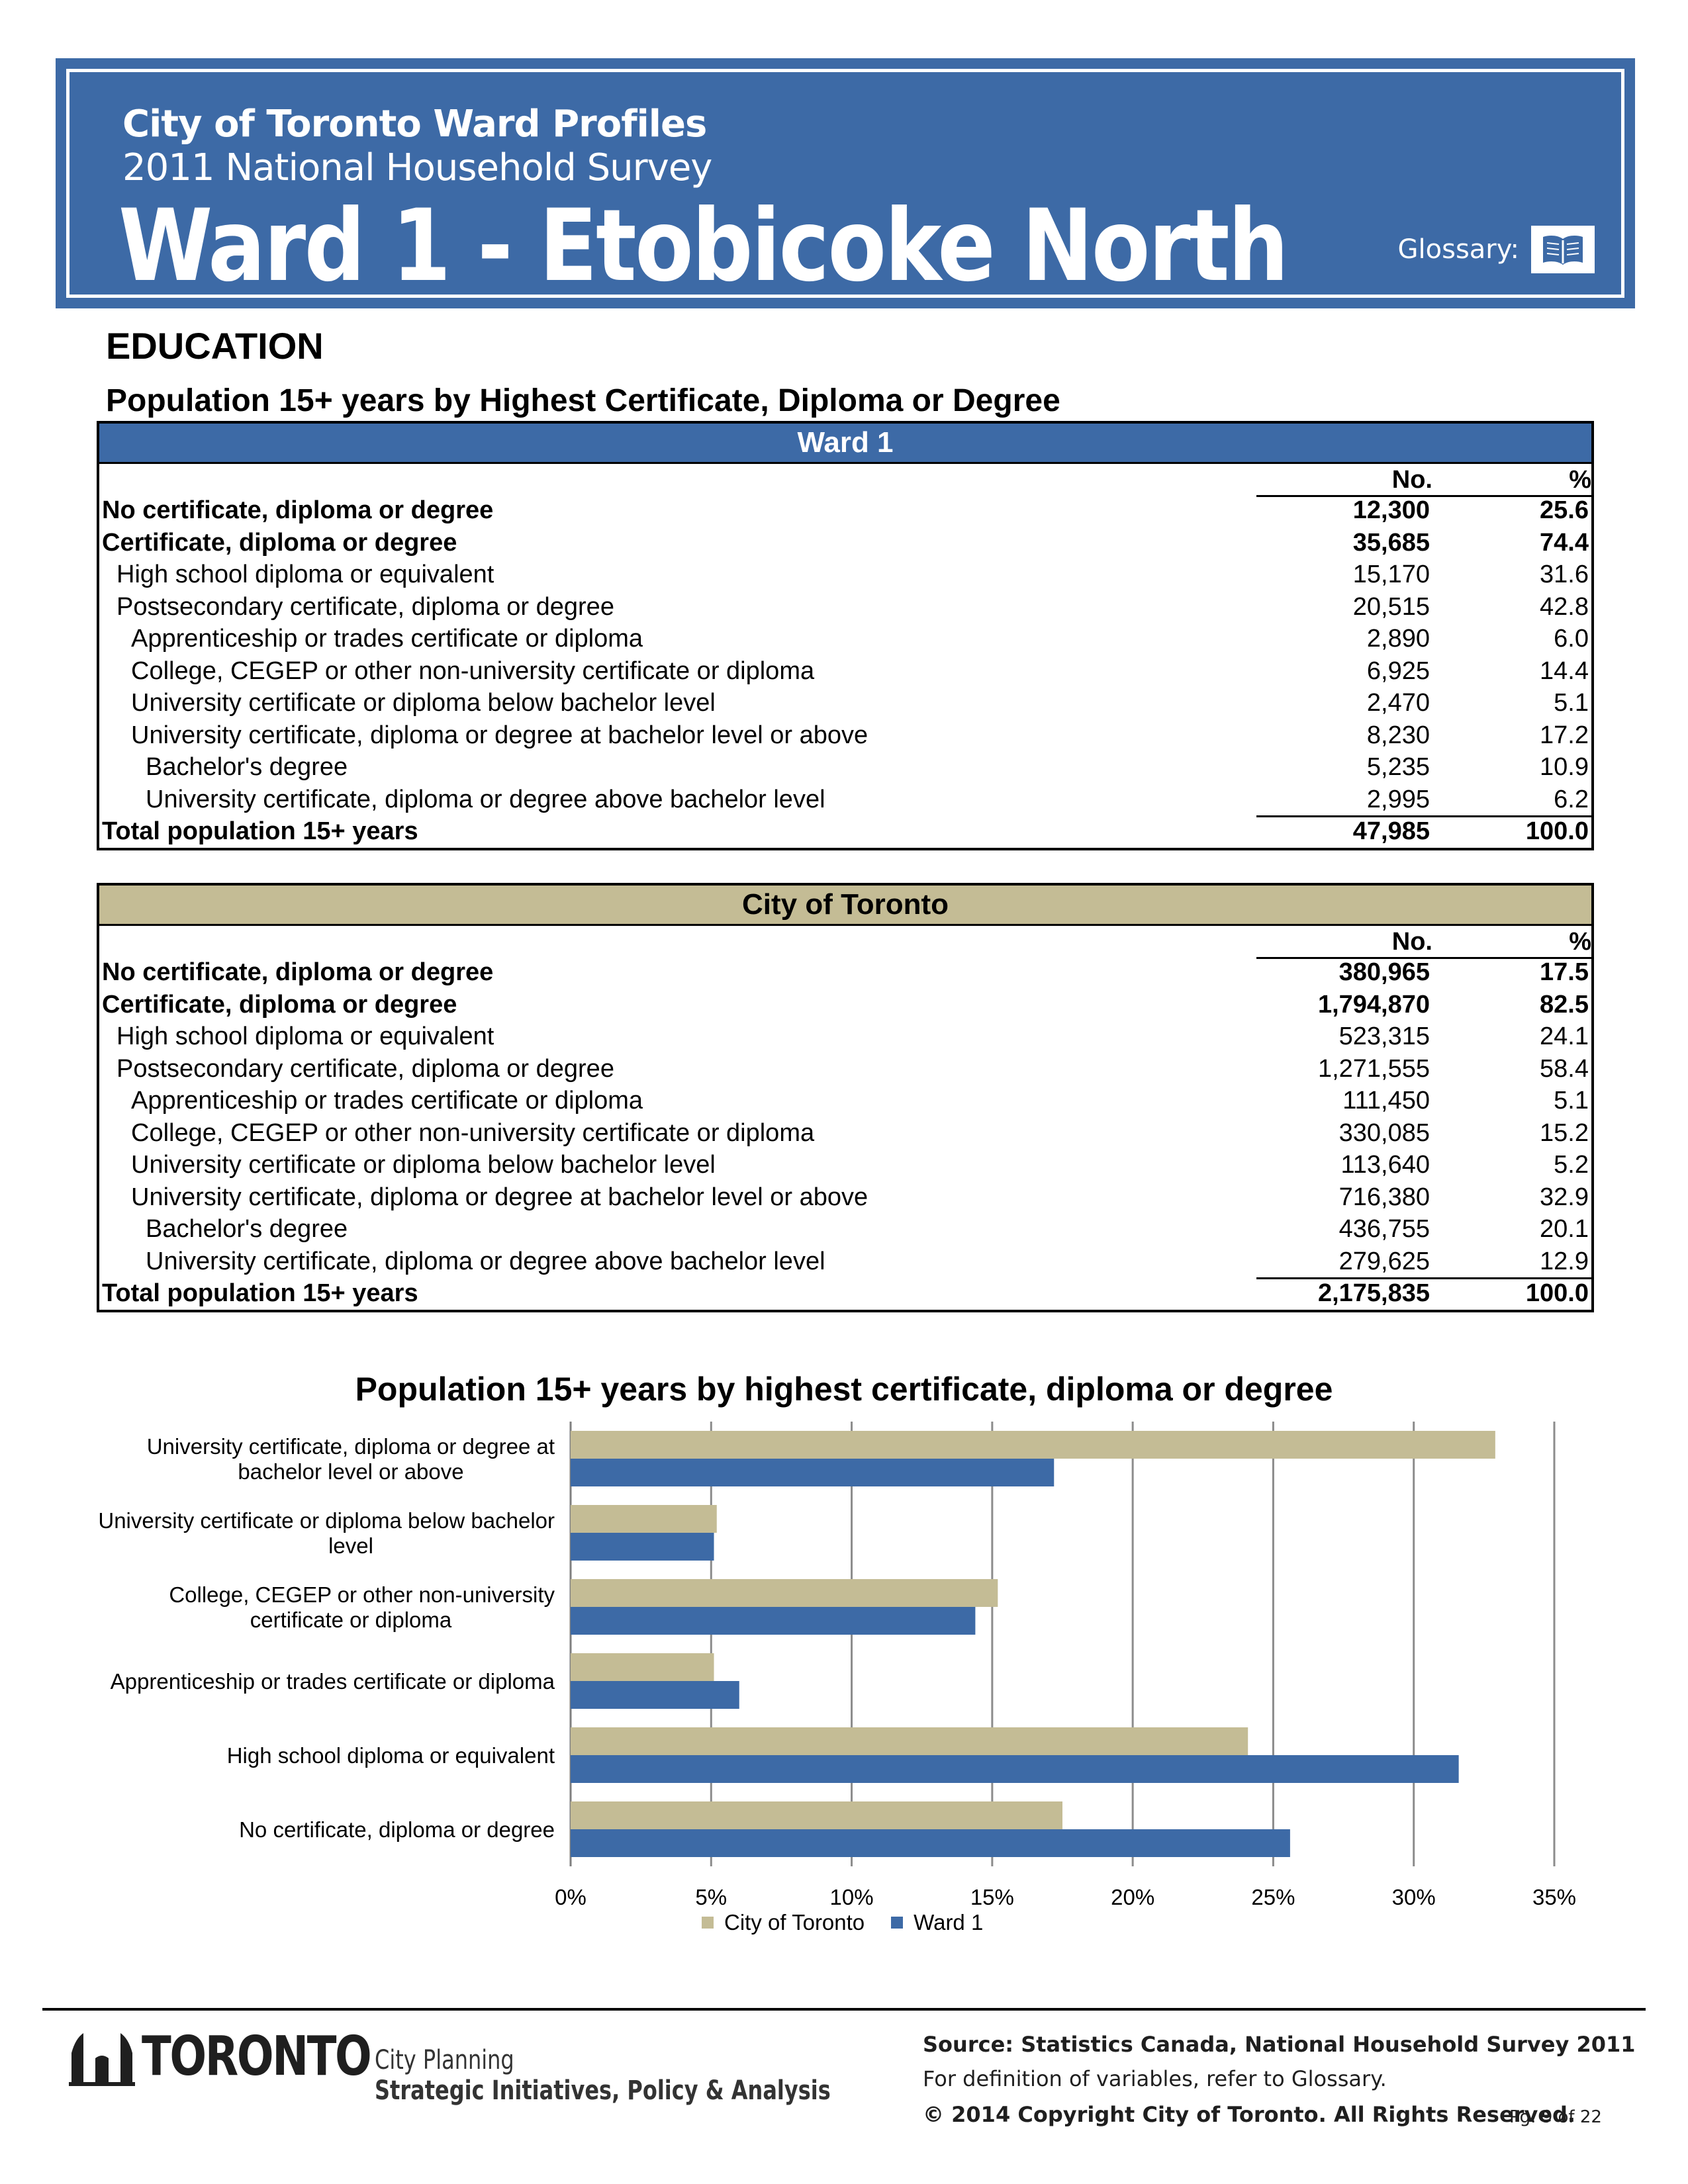 The width and height of the screenshot is (1688, 2184). What do you see at coordinates (1384, 1197) in the screenshot?
I see `row-count: 716,380` at bounding box center [1384, 1197].